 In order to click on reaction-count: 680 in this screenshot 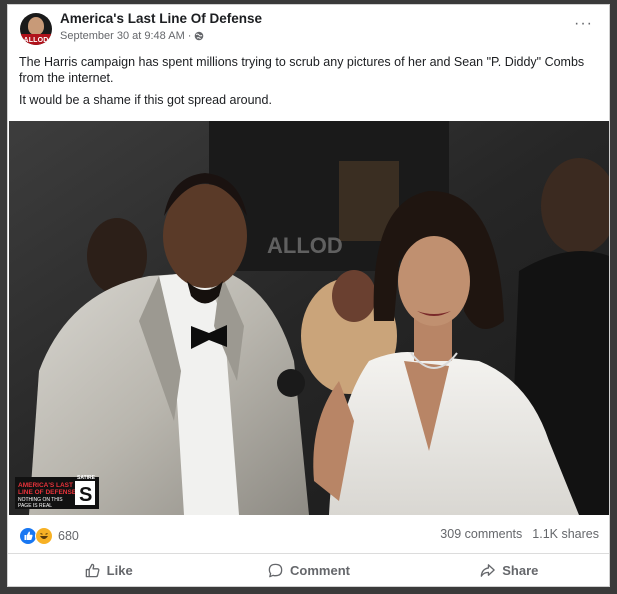, I will do `click(68, 536)`.